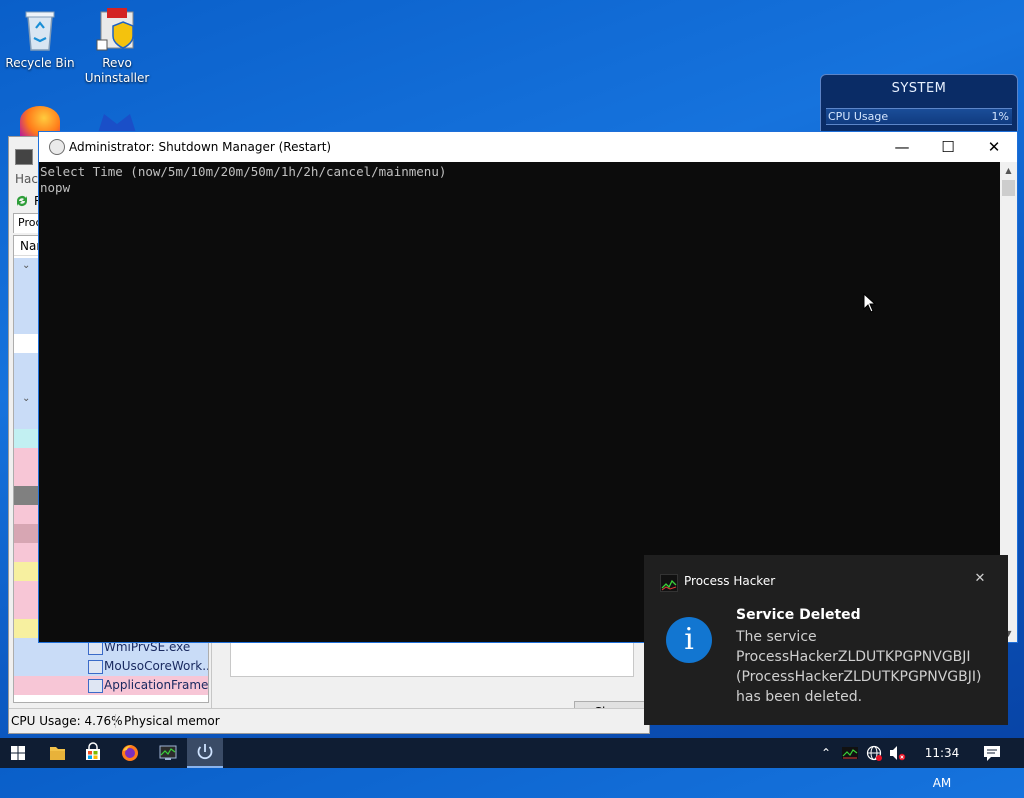 This screenshot has height=798, width=1024. I want to click on refresh-icon, so click(22, 202).